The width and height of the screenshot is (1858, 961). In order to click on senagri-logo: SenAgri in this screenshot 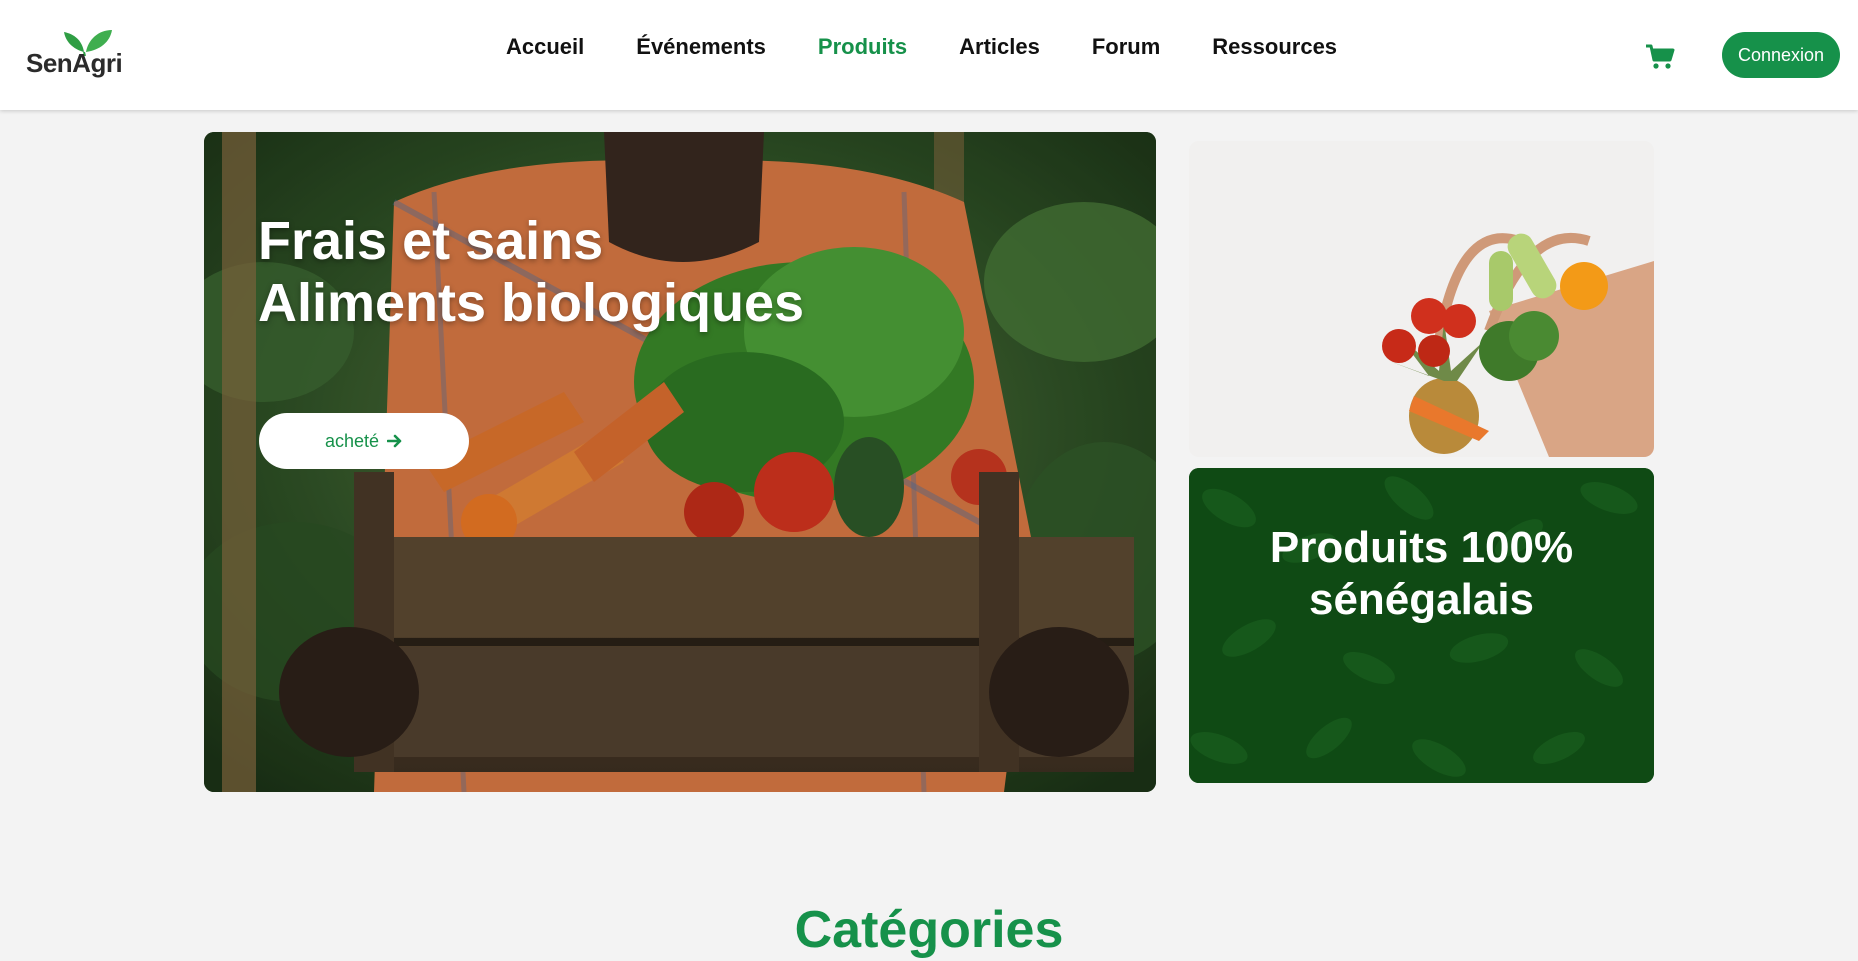, I will do `click(83, 53)`.